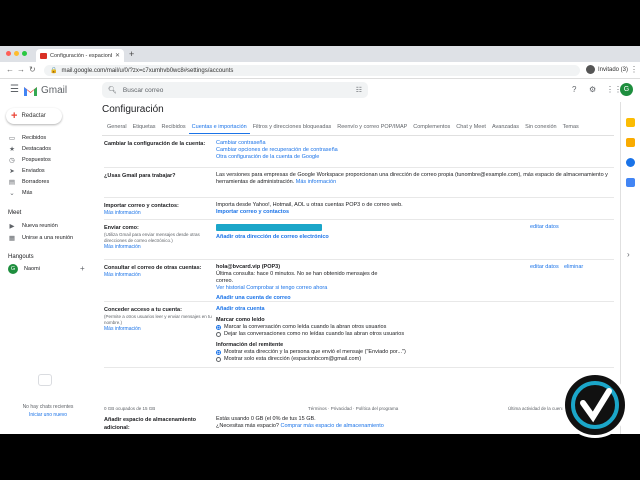  I want to click on change-password-link: Cambiar contraseña, so click(381, 143).